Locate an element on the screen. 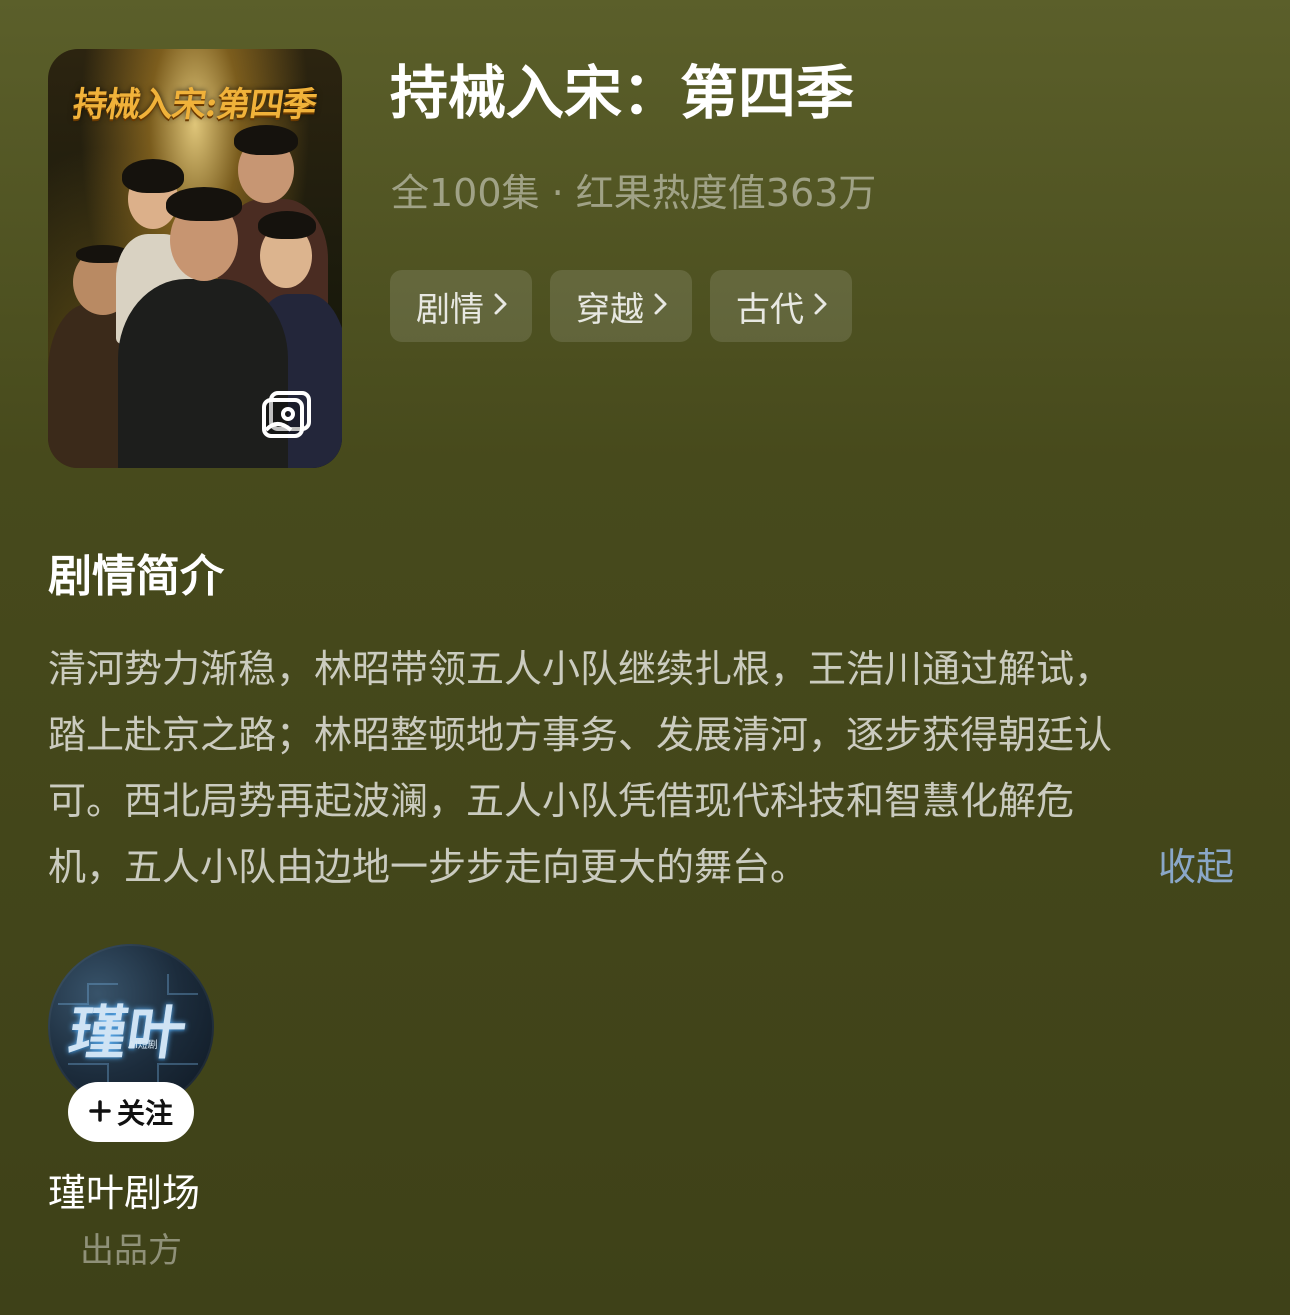  synopsis-line: 清河势力渐稳，林昭带领五人小队继续扎根，王浩川通过解试， is located at coordinates (580, 669).